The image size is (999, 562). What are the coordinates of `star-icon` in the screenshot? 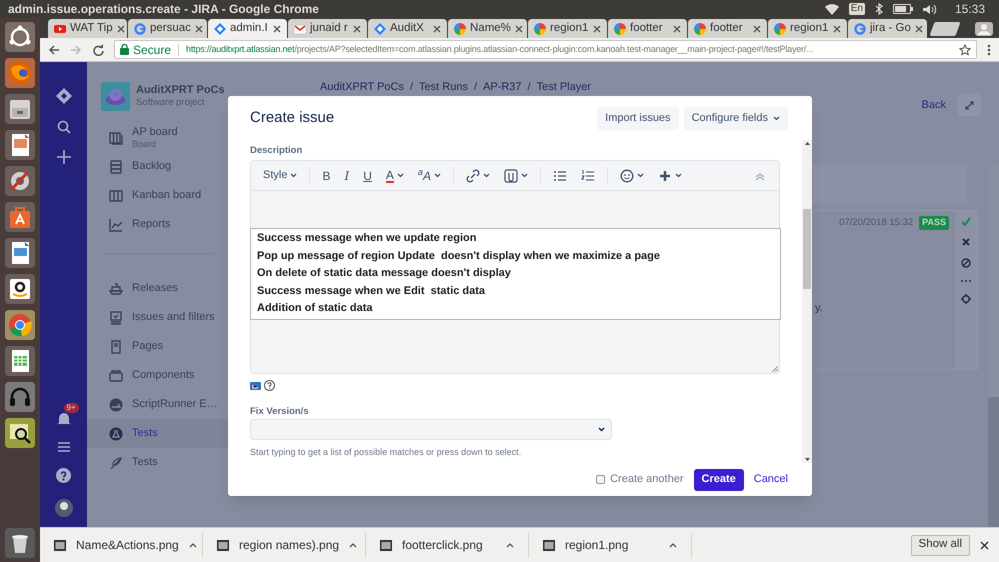 It's located at (965, 50).